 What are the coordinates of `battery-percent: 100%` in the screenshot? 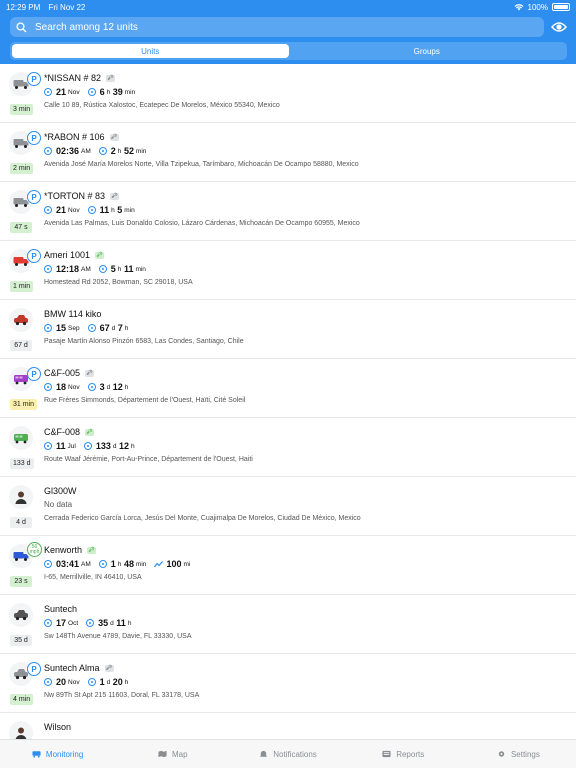 It's located at (537, 7).